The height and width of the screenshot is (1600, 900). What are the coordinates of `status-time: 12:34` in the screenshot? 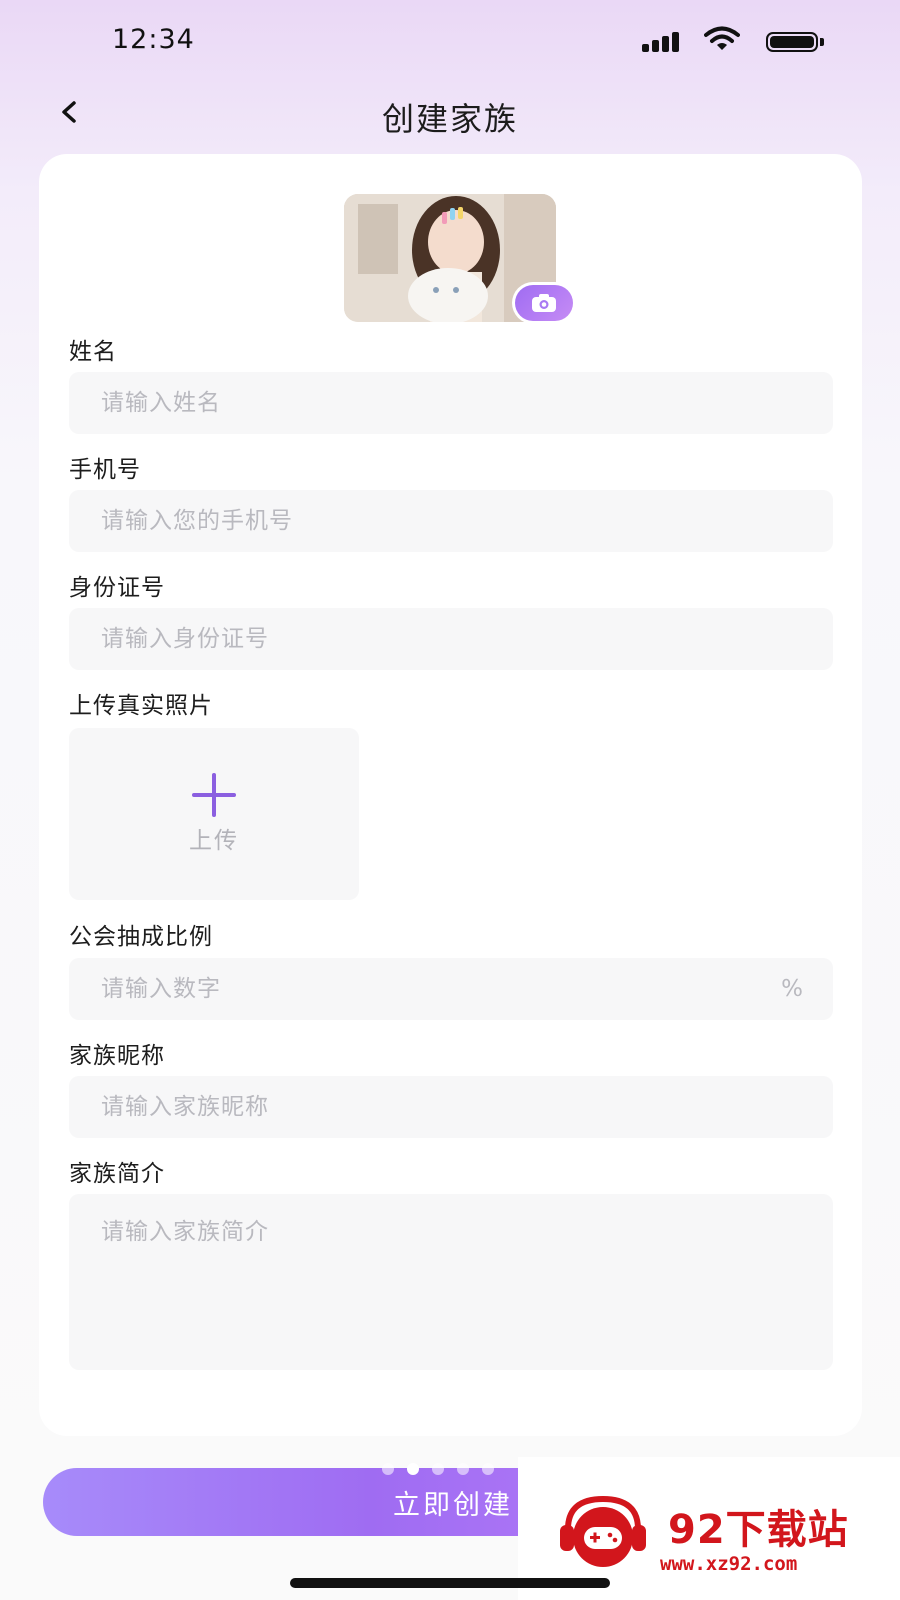 It's located at (153, 39).